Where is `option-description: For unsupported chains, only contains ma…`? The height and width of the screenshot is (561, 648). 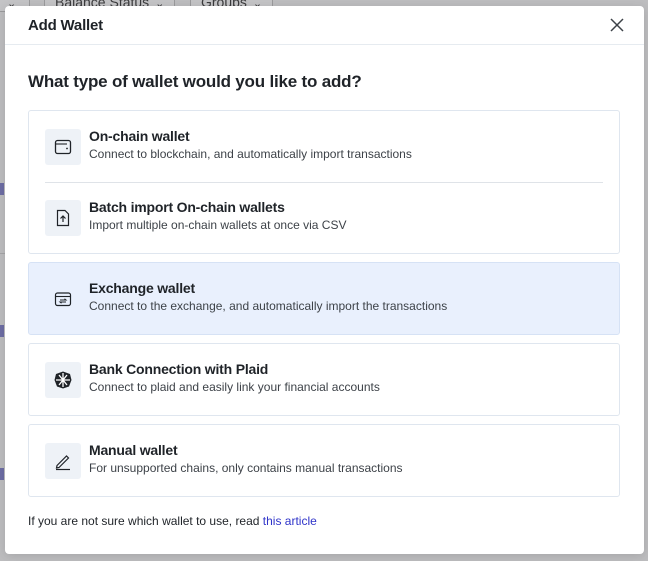
option-description: For unsupported chains, only contains ma… is located at coordinates (246, 468).